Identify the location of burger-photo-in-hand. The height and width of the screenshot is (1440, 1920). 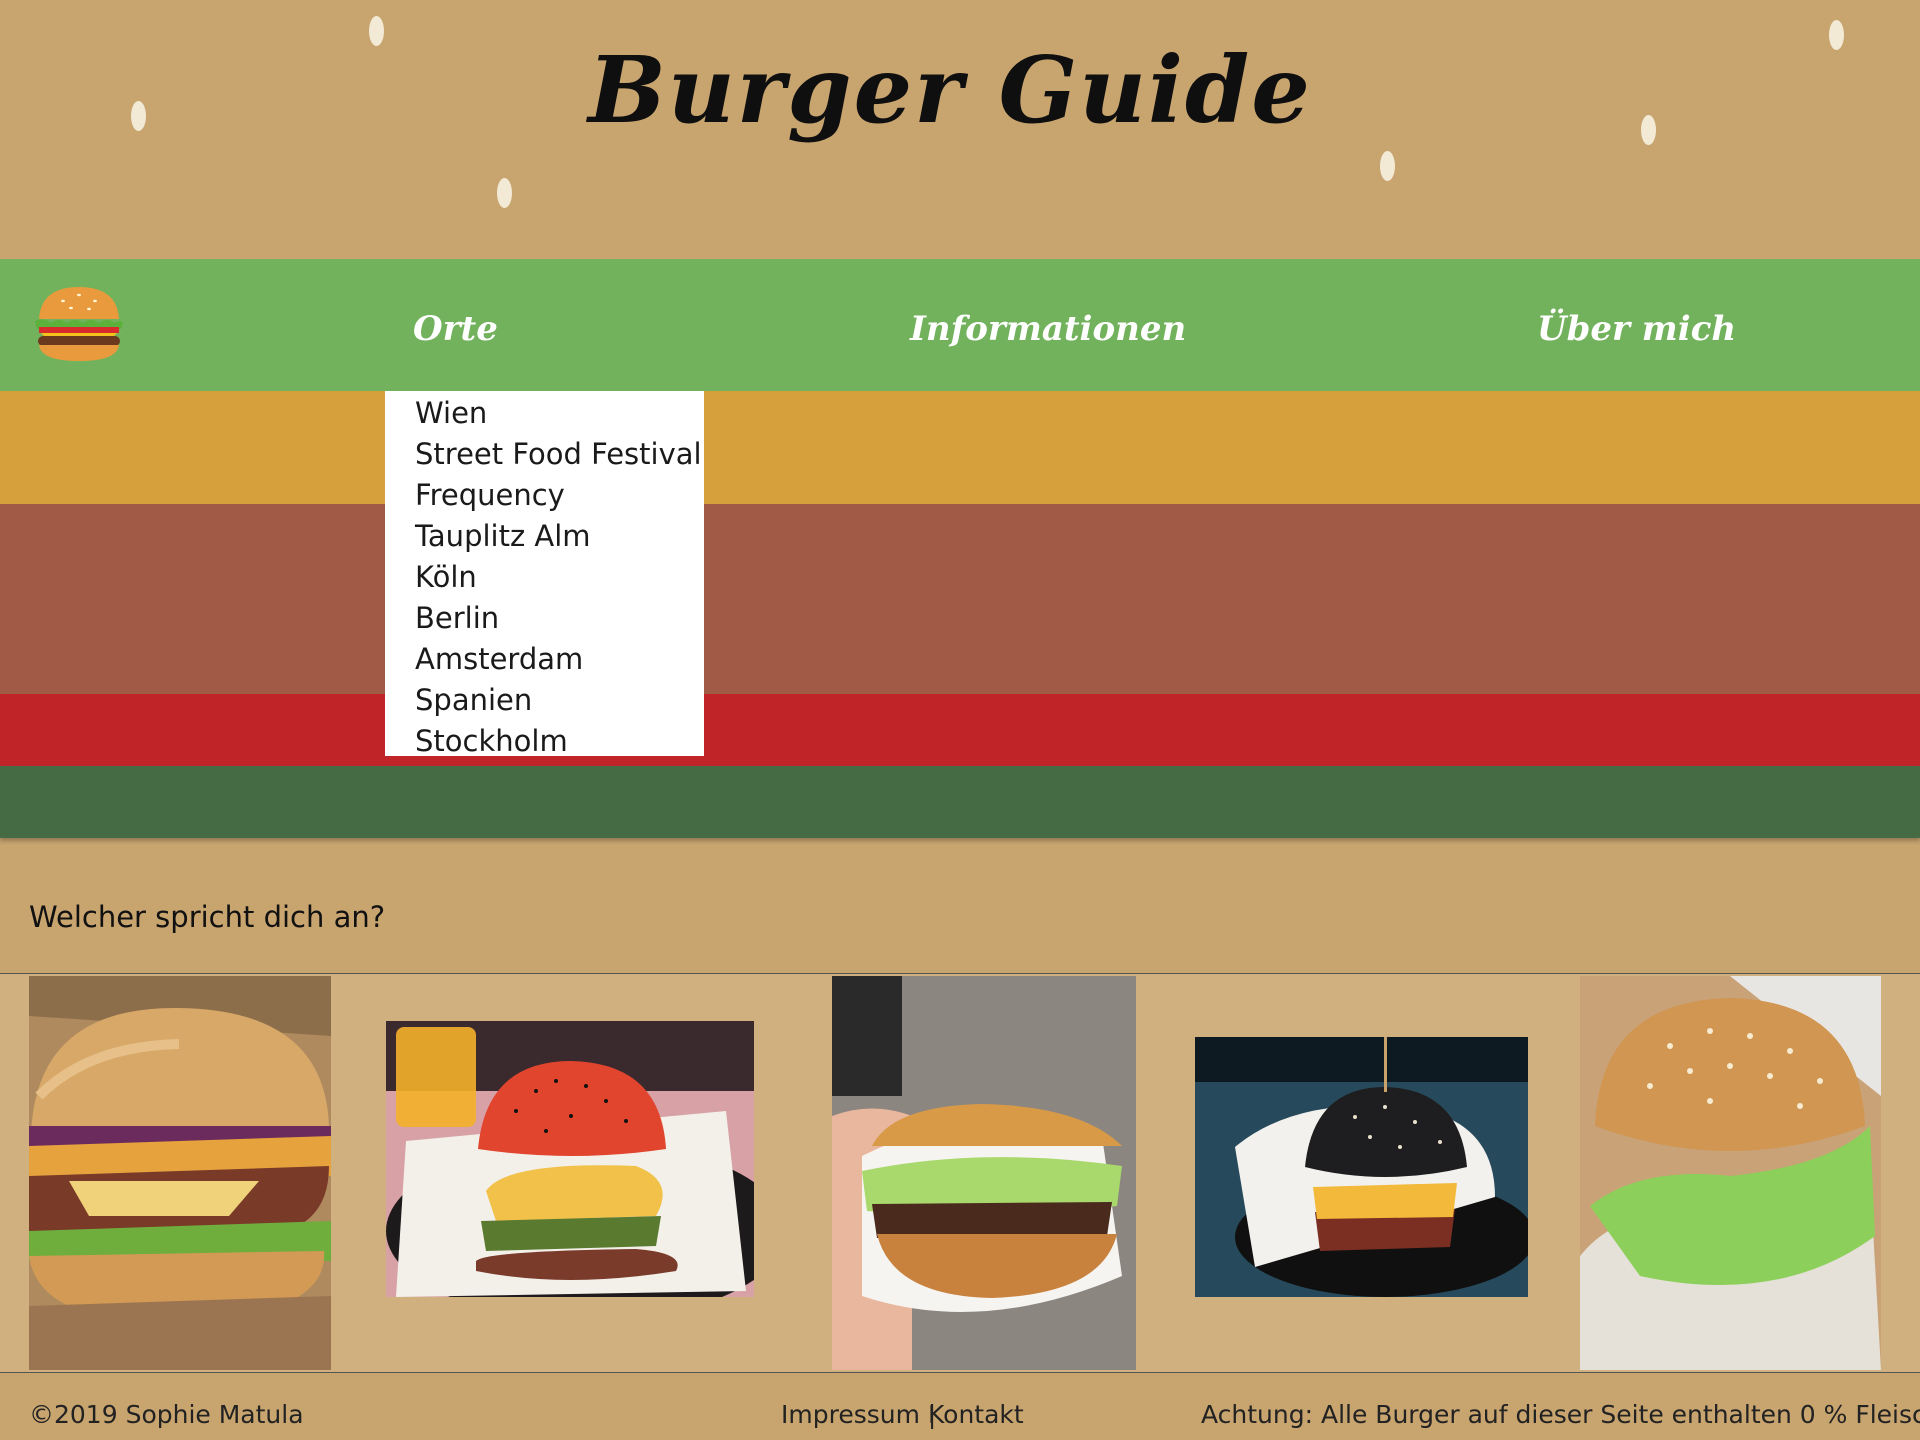
(984, 1173).